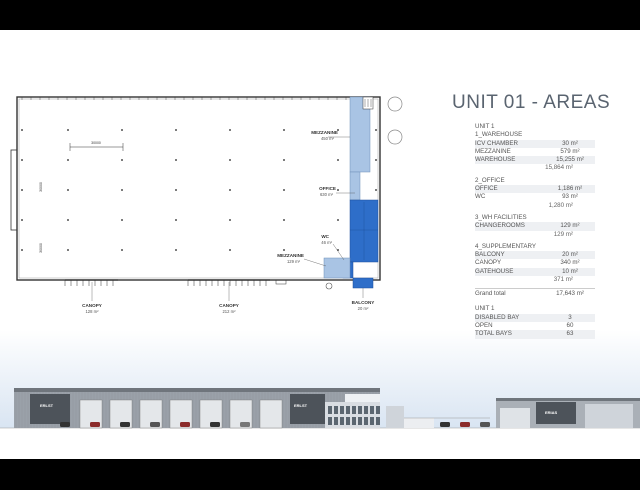  What do you see at coordinates (326, 242) in the screenshot?
I see `label-wc-area: 46 m²` at bounding box center [326, 242].